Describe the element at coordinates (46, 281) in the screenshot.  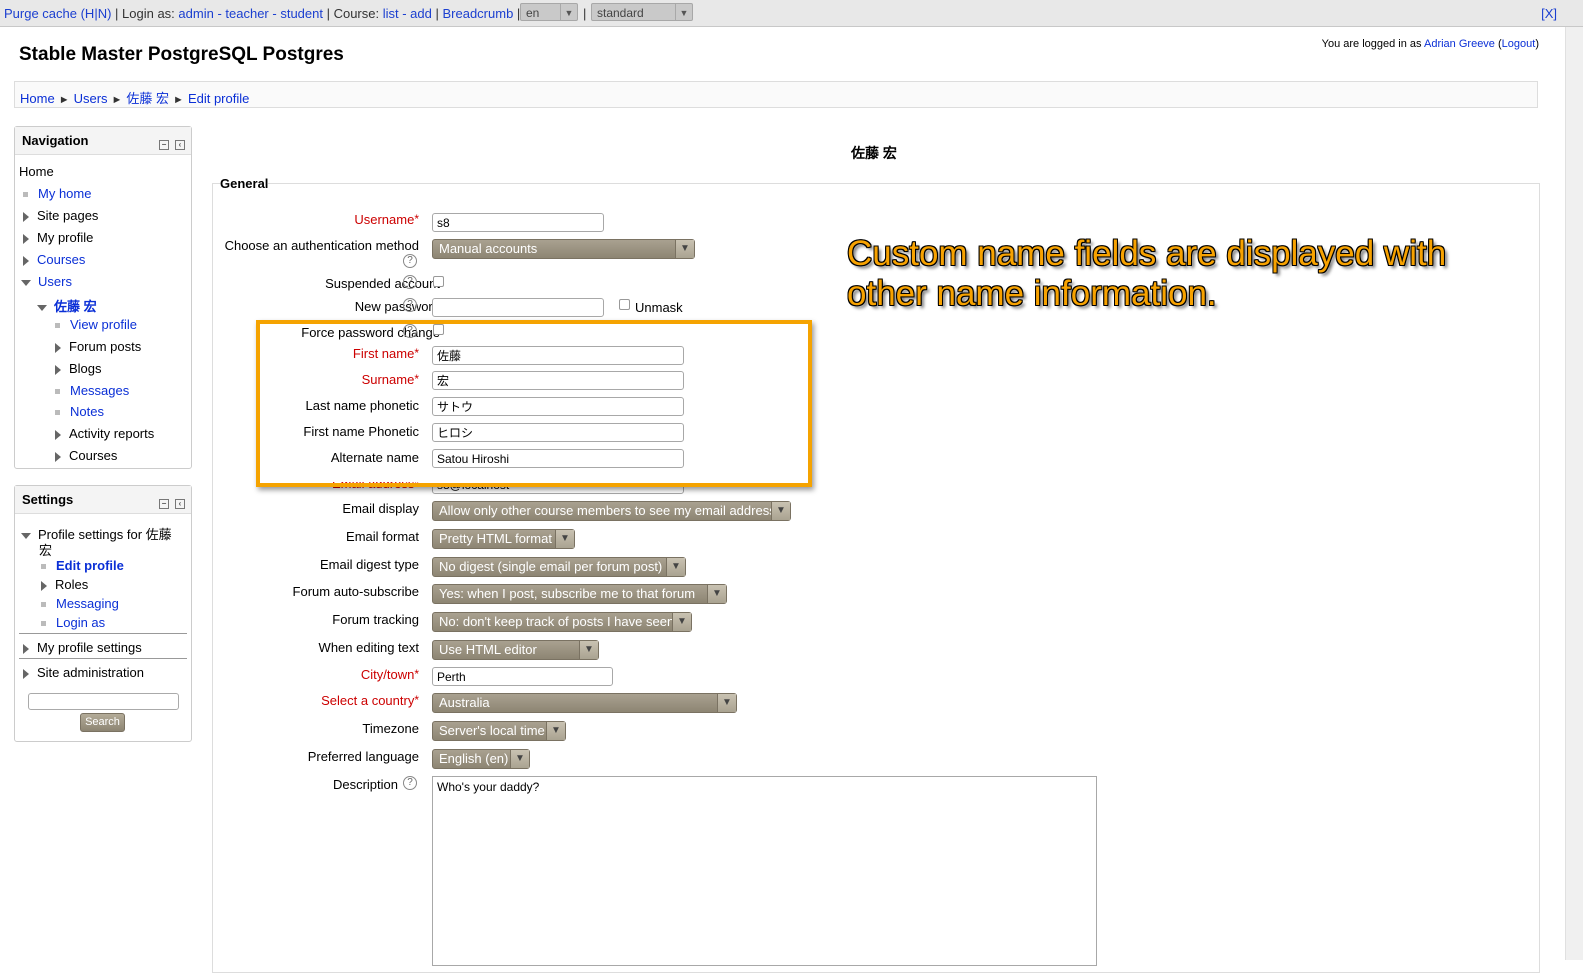
I see `nav-users: Users` at that location.